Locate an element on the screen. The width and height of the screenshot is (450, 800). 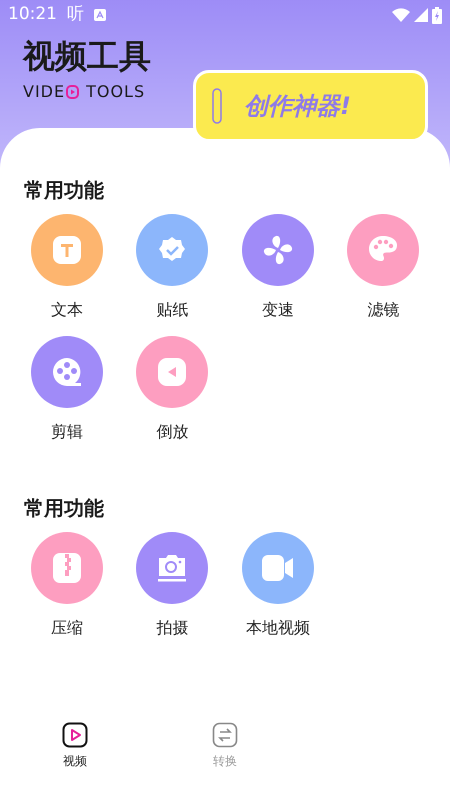
wifi-icon is located at coordinates (401, 15).